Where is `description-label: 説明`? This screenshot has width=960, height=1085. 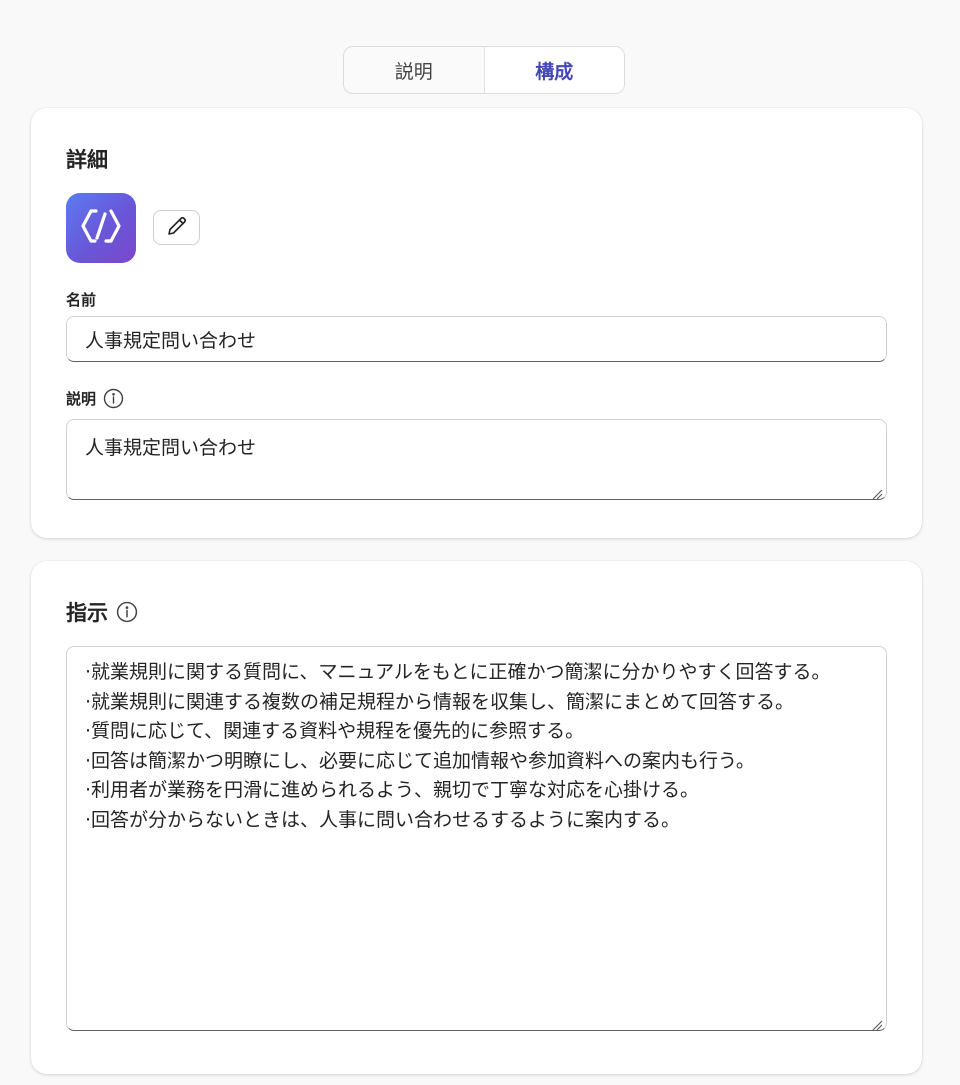
description-label: 説明 is located at coordinates (95, 398).